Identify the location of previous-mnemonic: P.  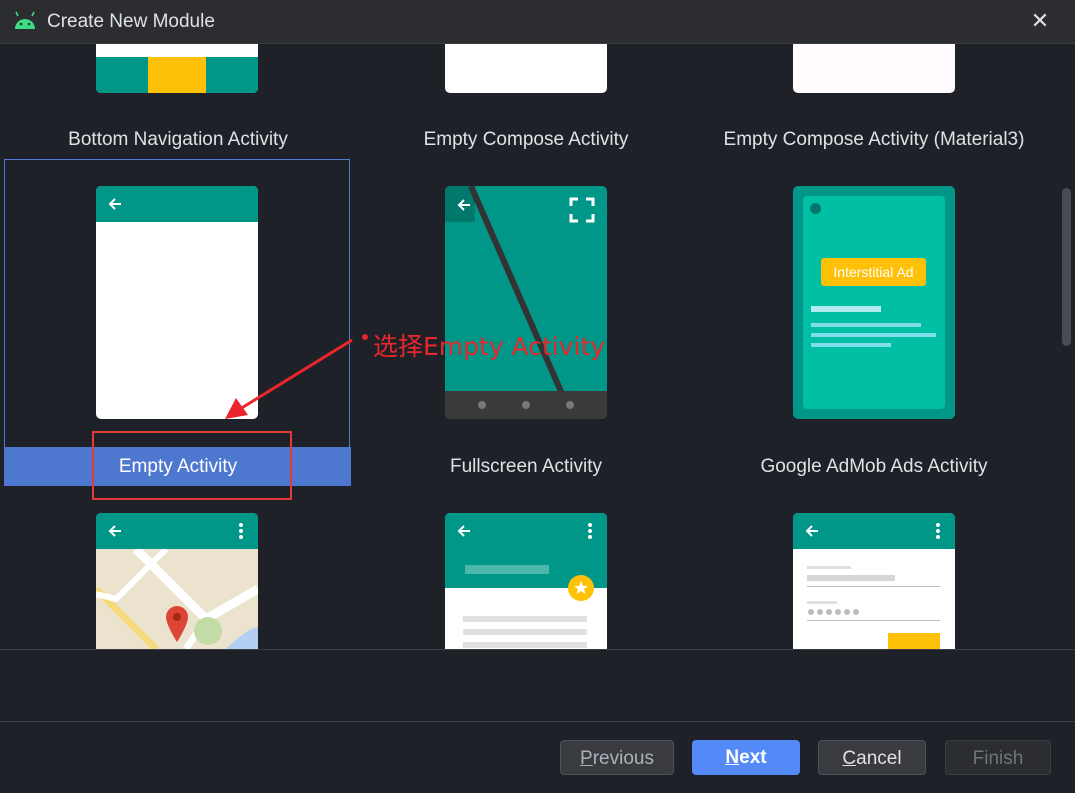
(586, 758).